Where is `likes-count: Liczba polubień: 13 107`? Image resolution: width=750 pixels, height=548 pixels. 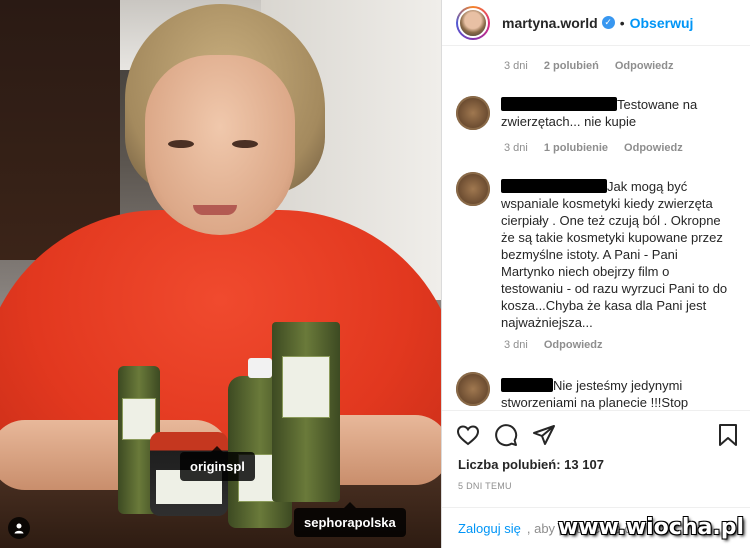
likes-count: Liczba polubień: 13 107 is located at coordinates (531, 464).